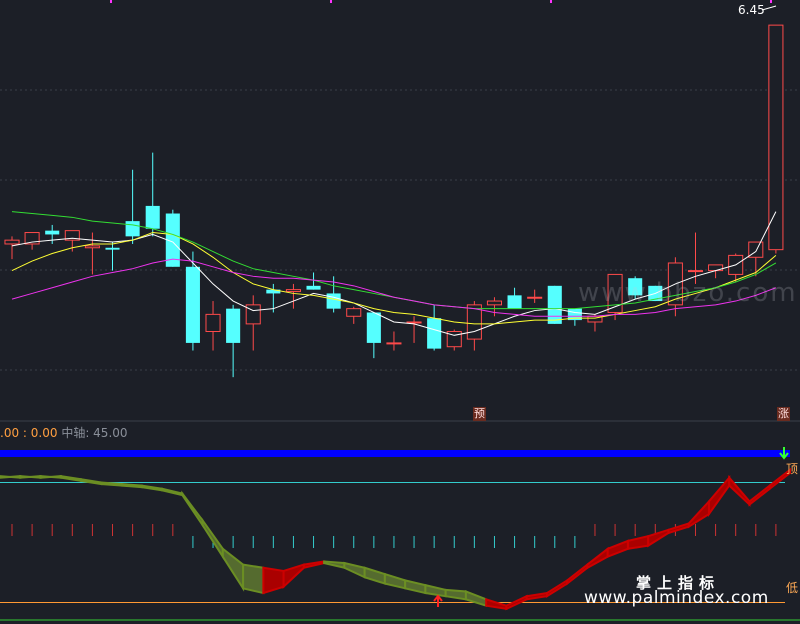 This screenshot has height=624, width=800. What do you see at coordinates (792, 469) in the screenshot?
I see `level-label-top: 顶` at bounding box center [792, 469].